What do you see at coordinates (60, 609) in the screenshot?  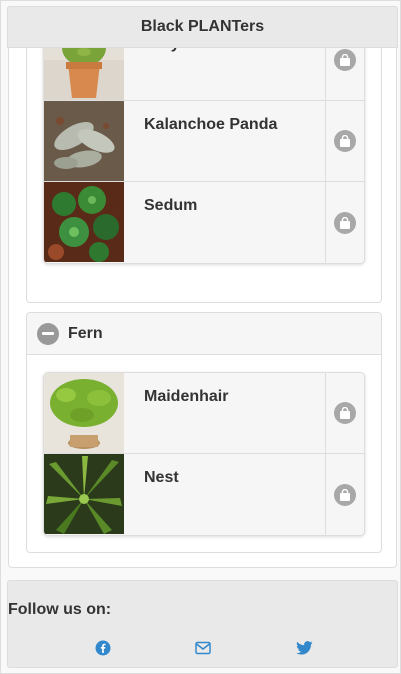 I see `follow-label: Follow us on:` at bounding box center [60, 609].